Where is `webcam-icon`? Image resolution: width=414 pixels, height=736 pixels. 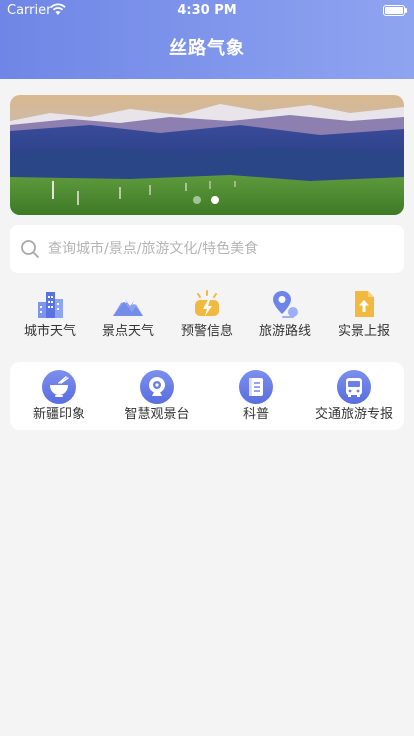 webcam-icon is located at coordinates (157, 386).